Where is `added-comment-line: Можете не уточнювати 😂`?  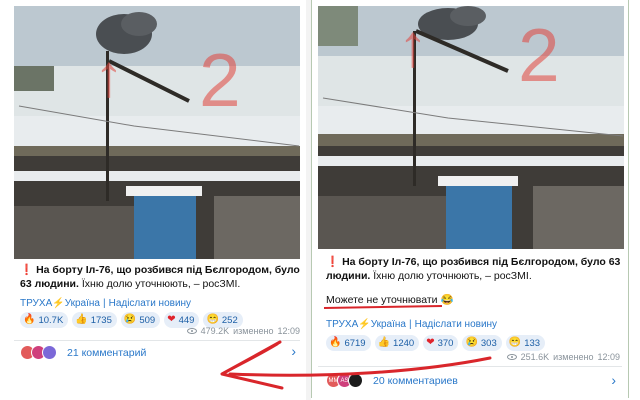
added-comment-line: Можете не уточнювати 😂 is located at coordinates (390, 300).